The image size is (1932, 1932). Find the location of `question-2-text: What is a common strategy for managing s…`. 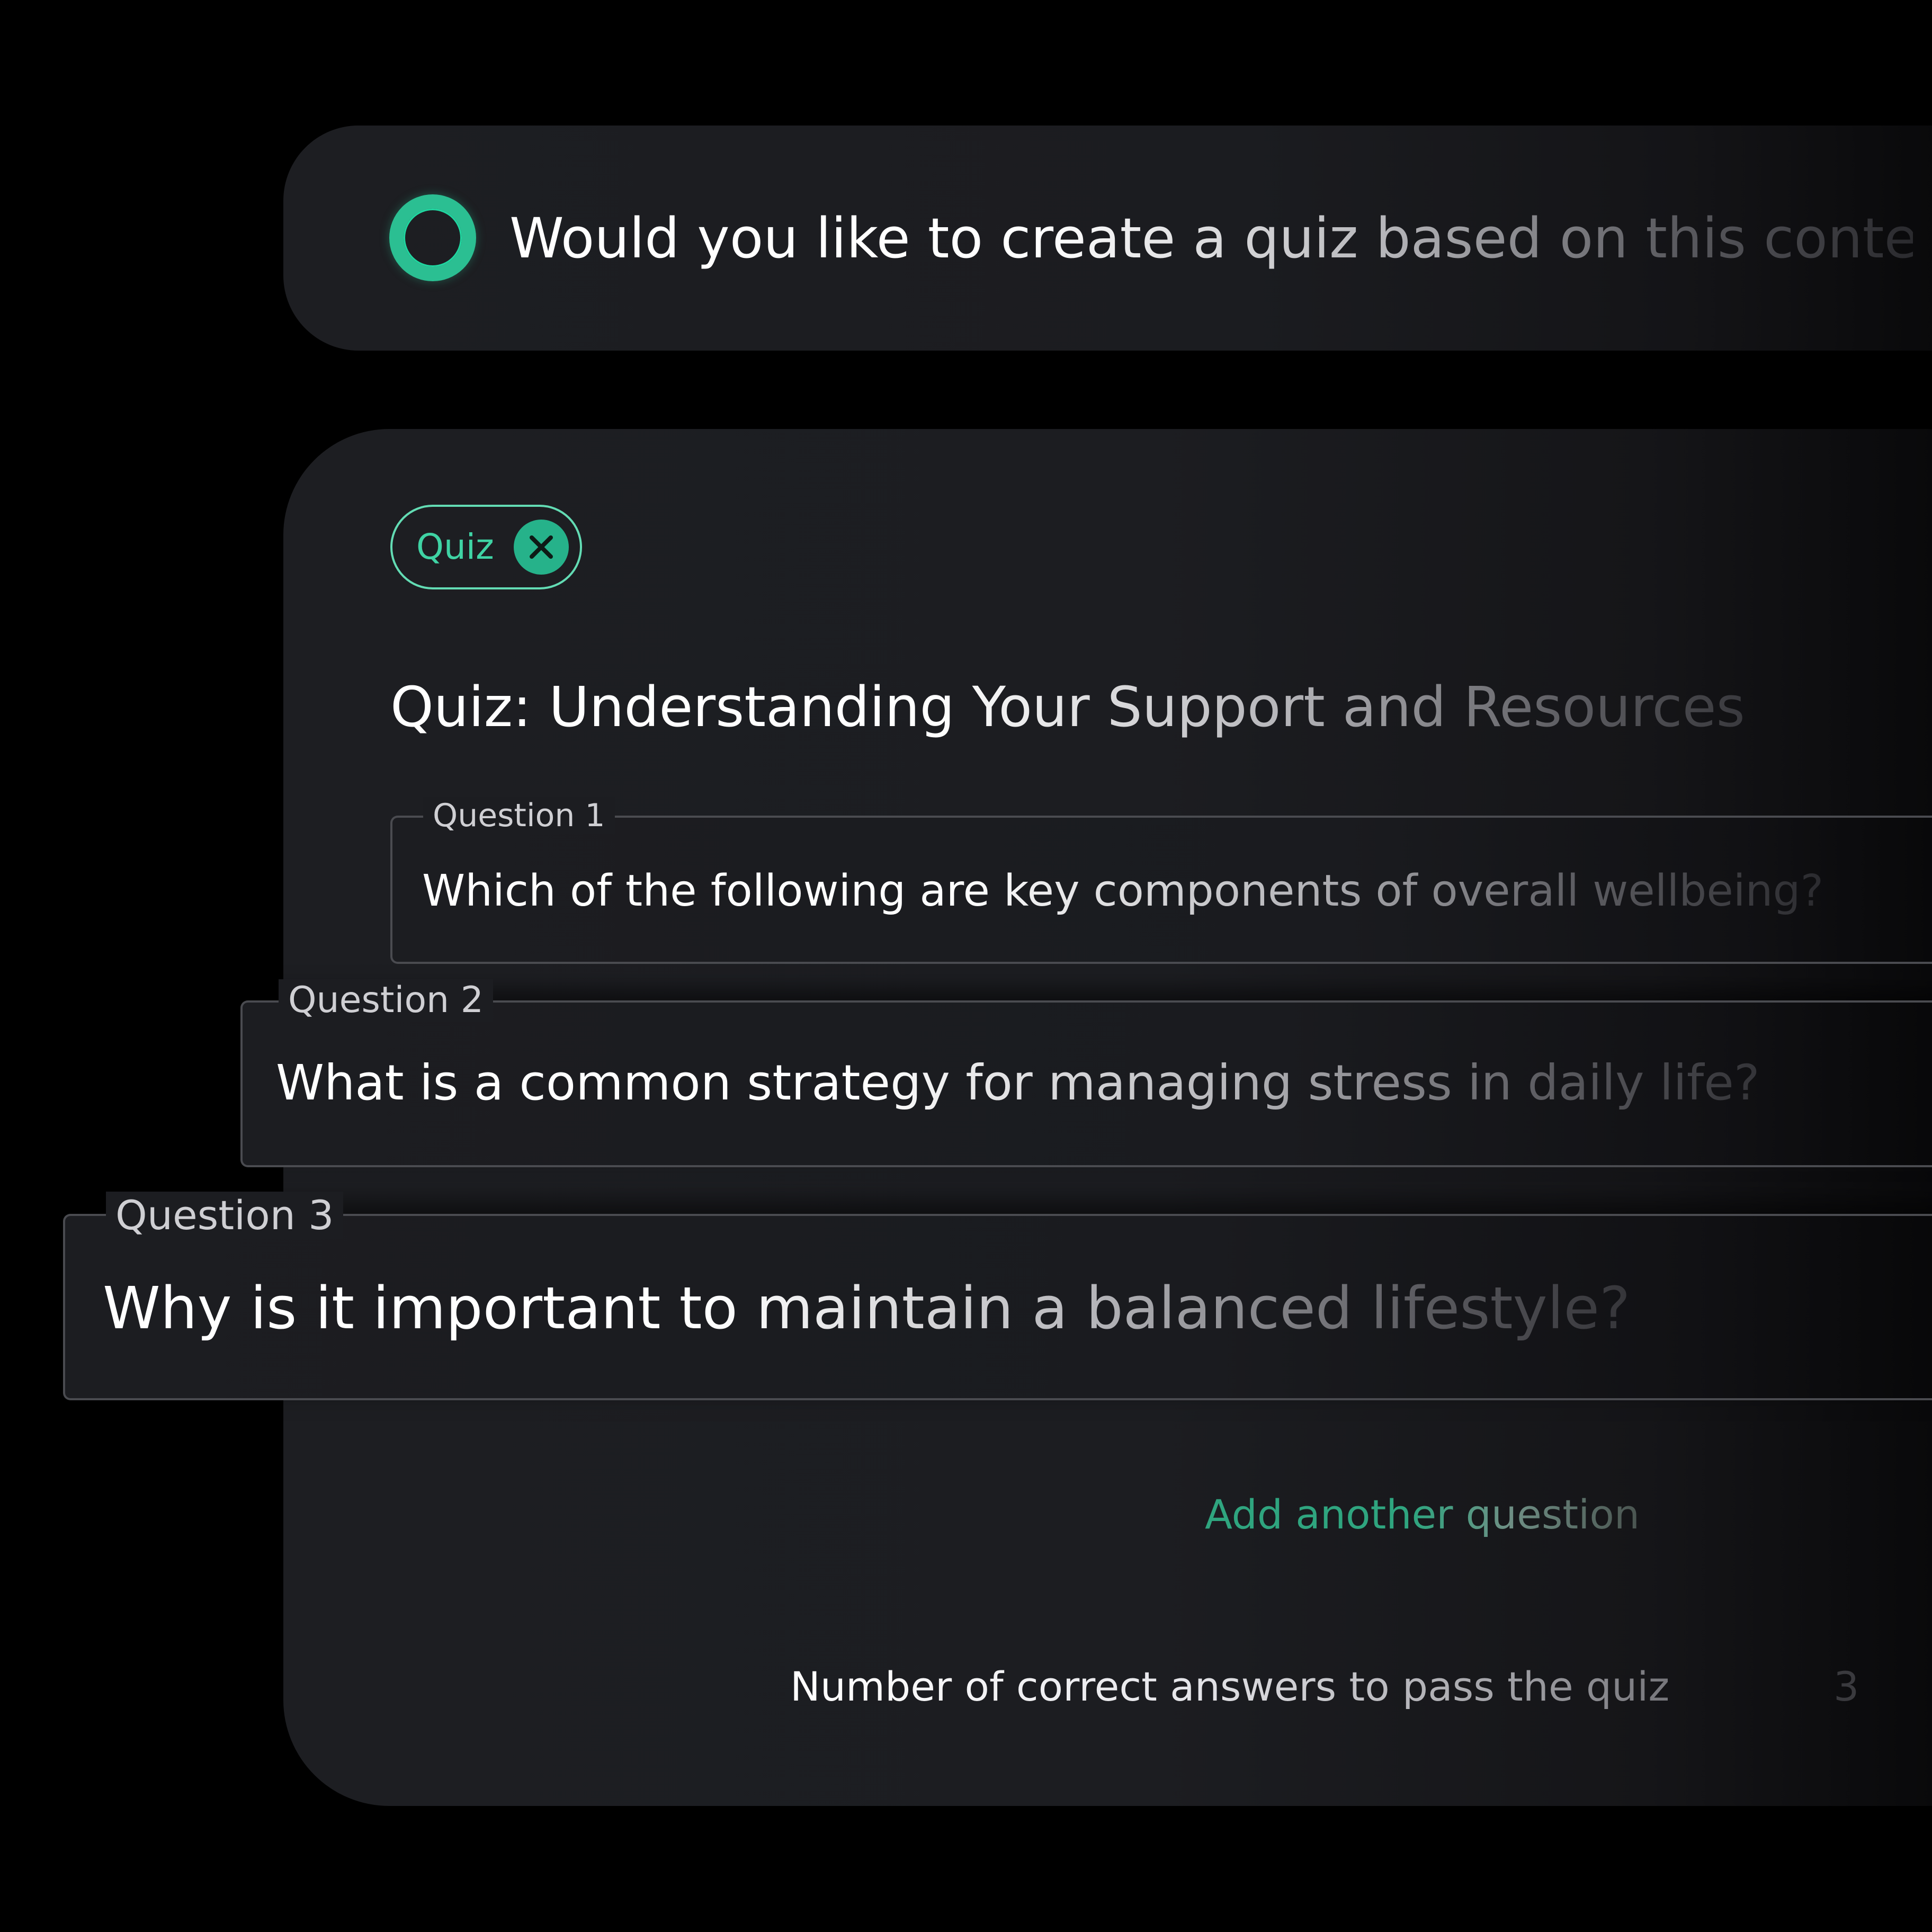

question-2-text: What is a common strategy for managing s… is located at coordinates (1044, 1083).